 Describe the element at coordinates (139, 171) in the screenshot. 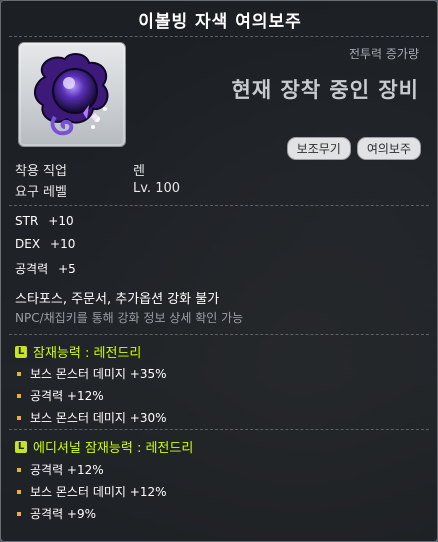

I see `job-value: 렌` at that location.